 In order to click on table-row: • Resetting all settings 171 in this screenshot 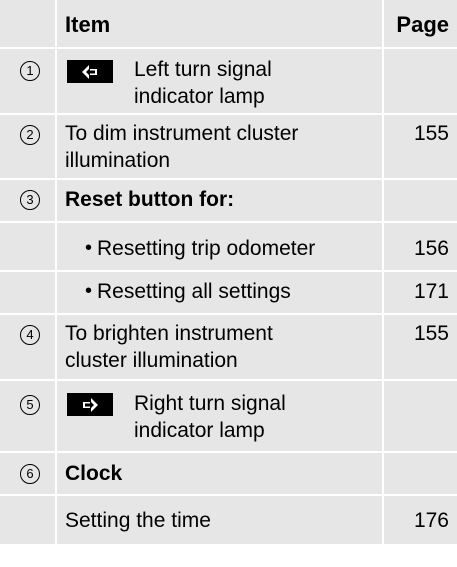, I will do `click(228, 293)`.